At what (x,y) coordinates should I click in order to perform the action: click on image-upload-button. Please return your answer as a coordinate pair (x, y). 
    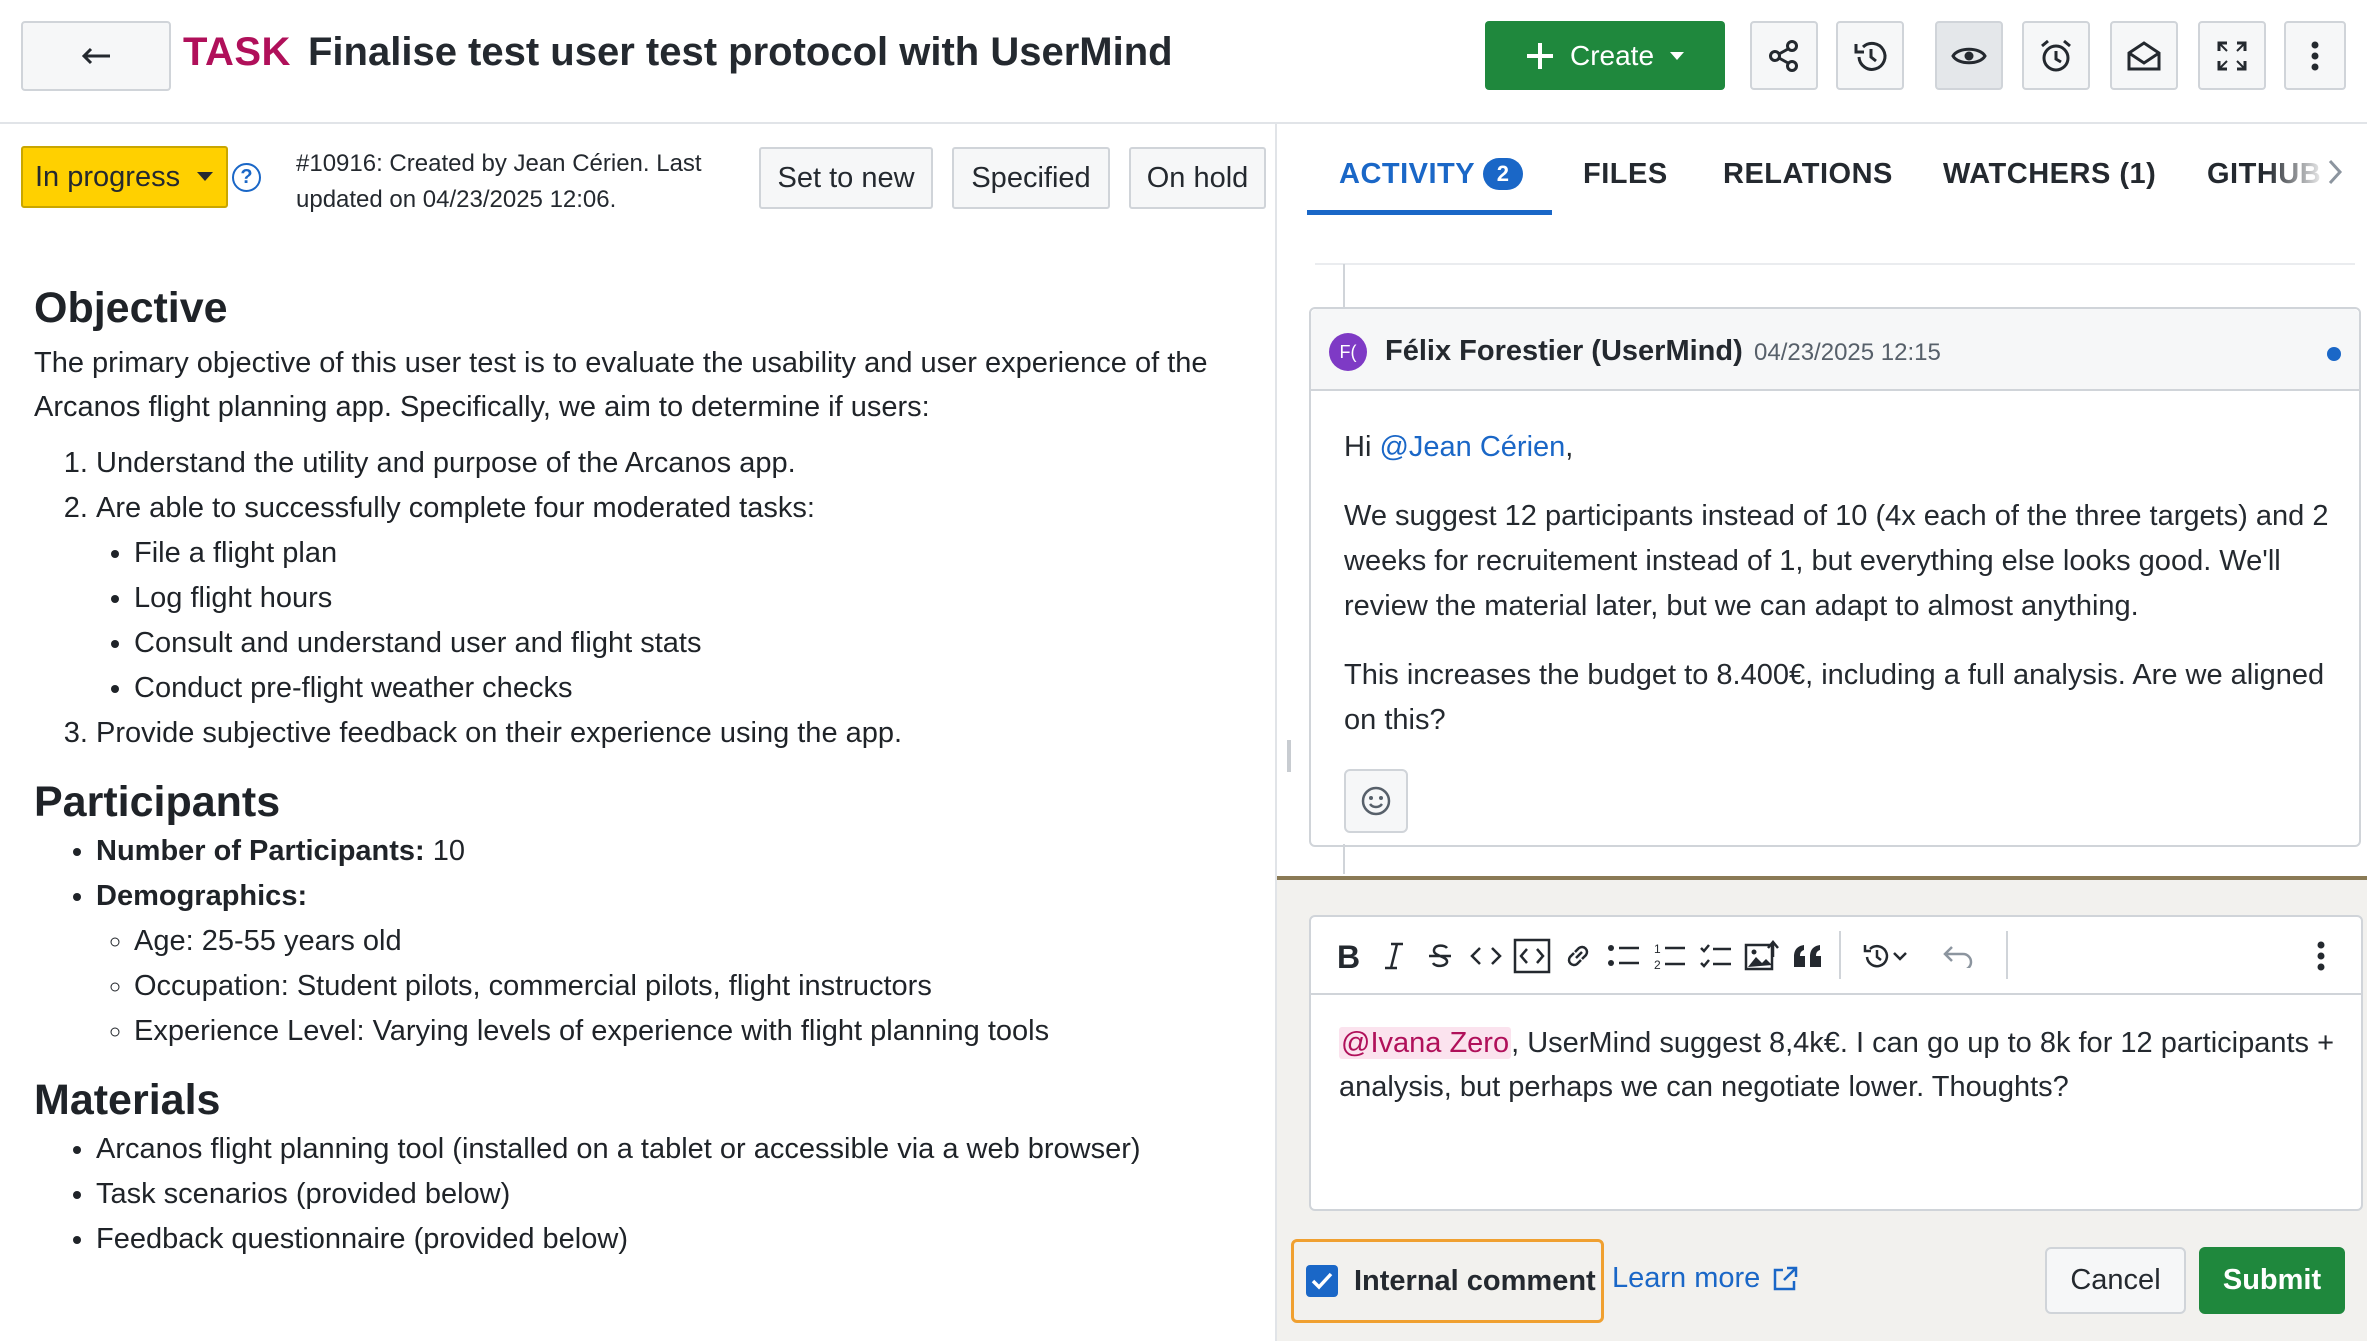
    Looking at the image, I should click on (1762, 956).